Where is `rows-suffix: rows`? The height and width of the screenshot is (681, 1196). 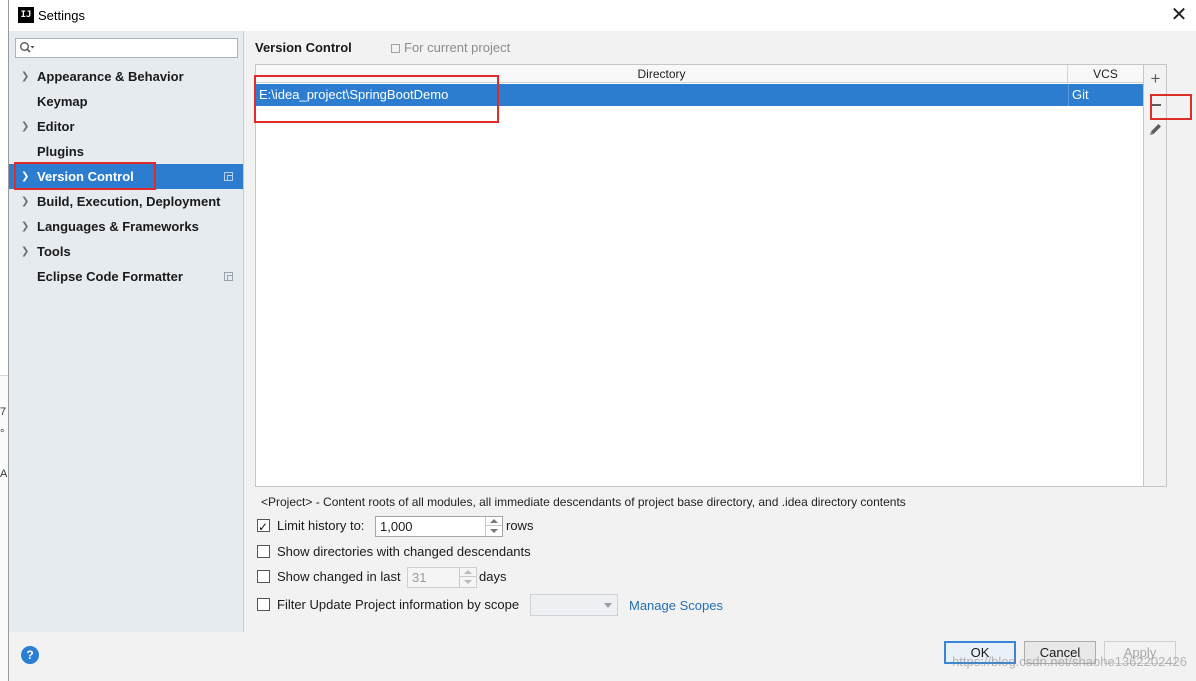 rows-suffix: rows is located at coordinates (520, 525).